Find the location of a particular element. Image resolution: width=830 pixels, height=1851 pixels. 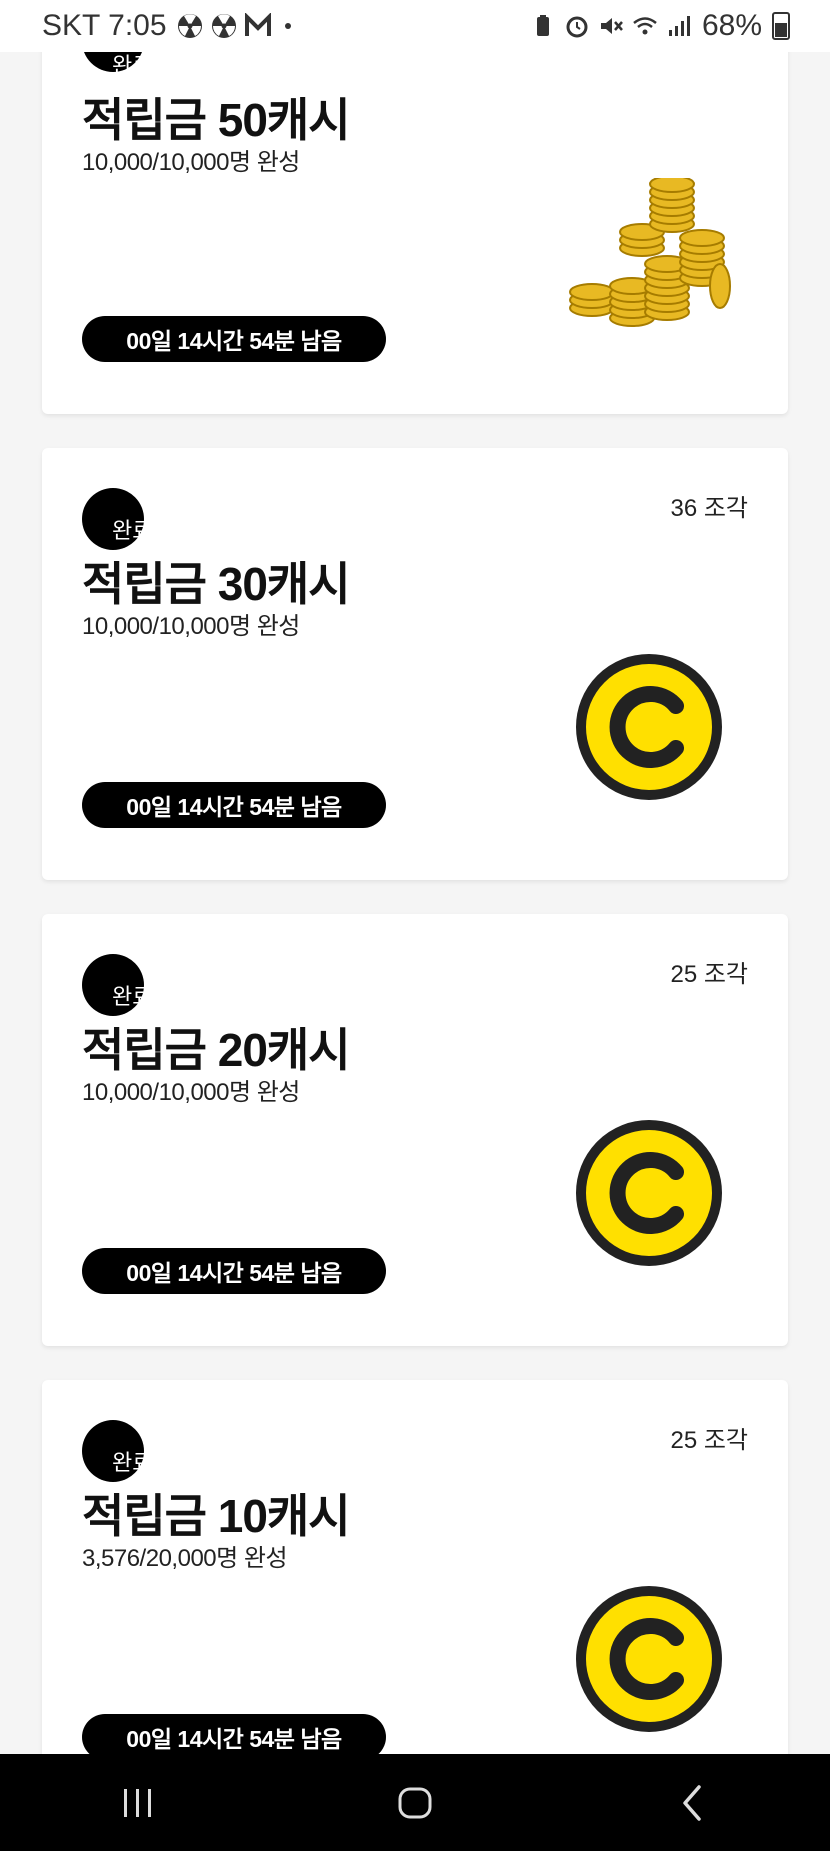

carrier-time: SKT 7:05 is located at coordinates (104, 25).